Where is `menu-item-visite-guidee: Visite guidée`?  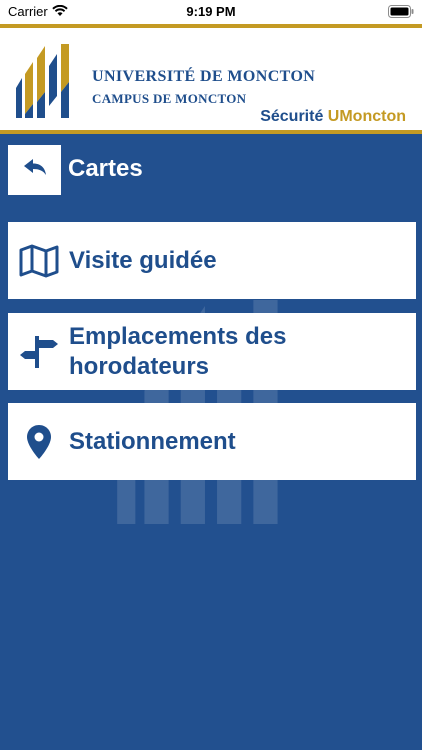
menu-item-visite-guidee: Visite guidée is located at coordinates (212, 260).